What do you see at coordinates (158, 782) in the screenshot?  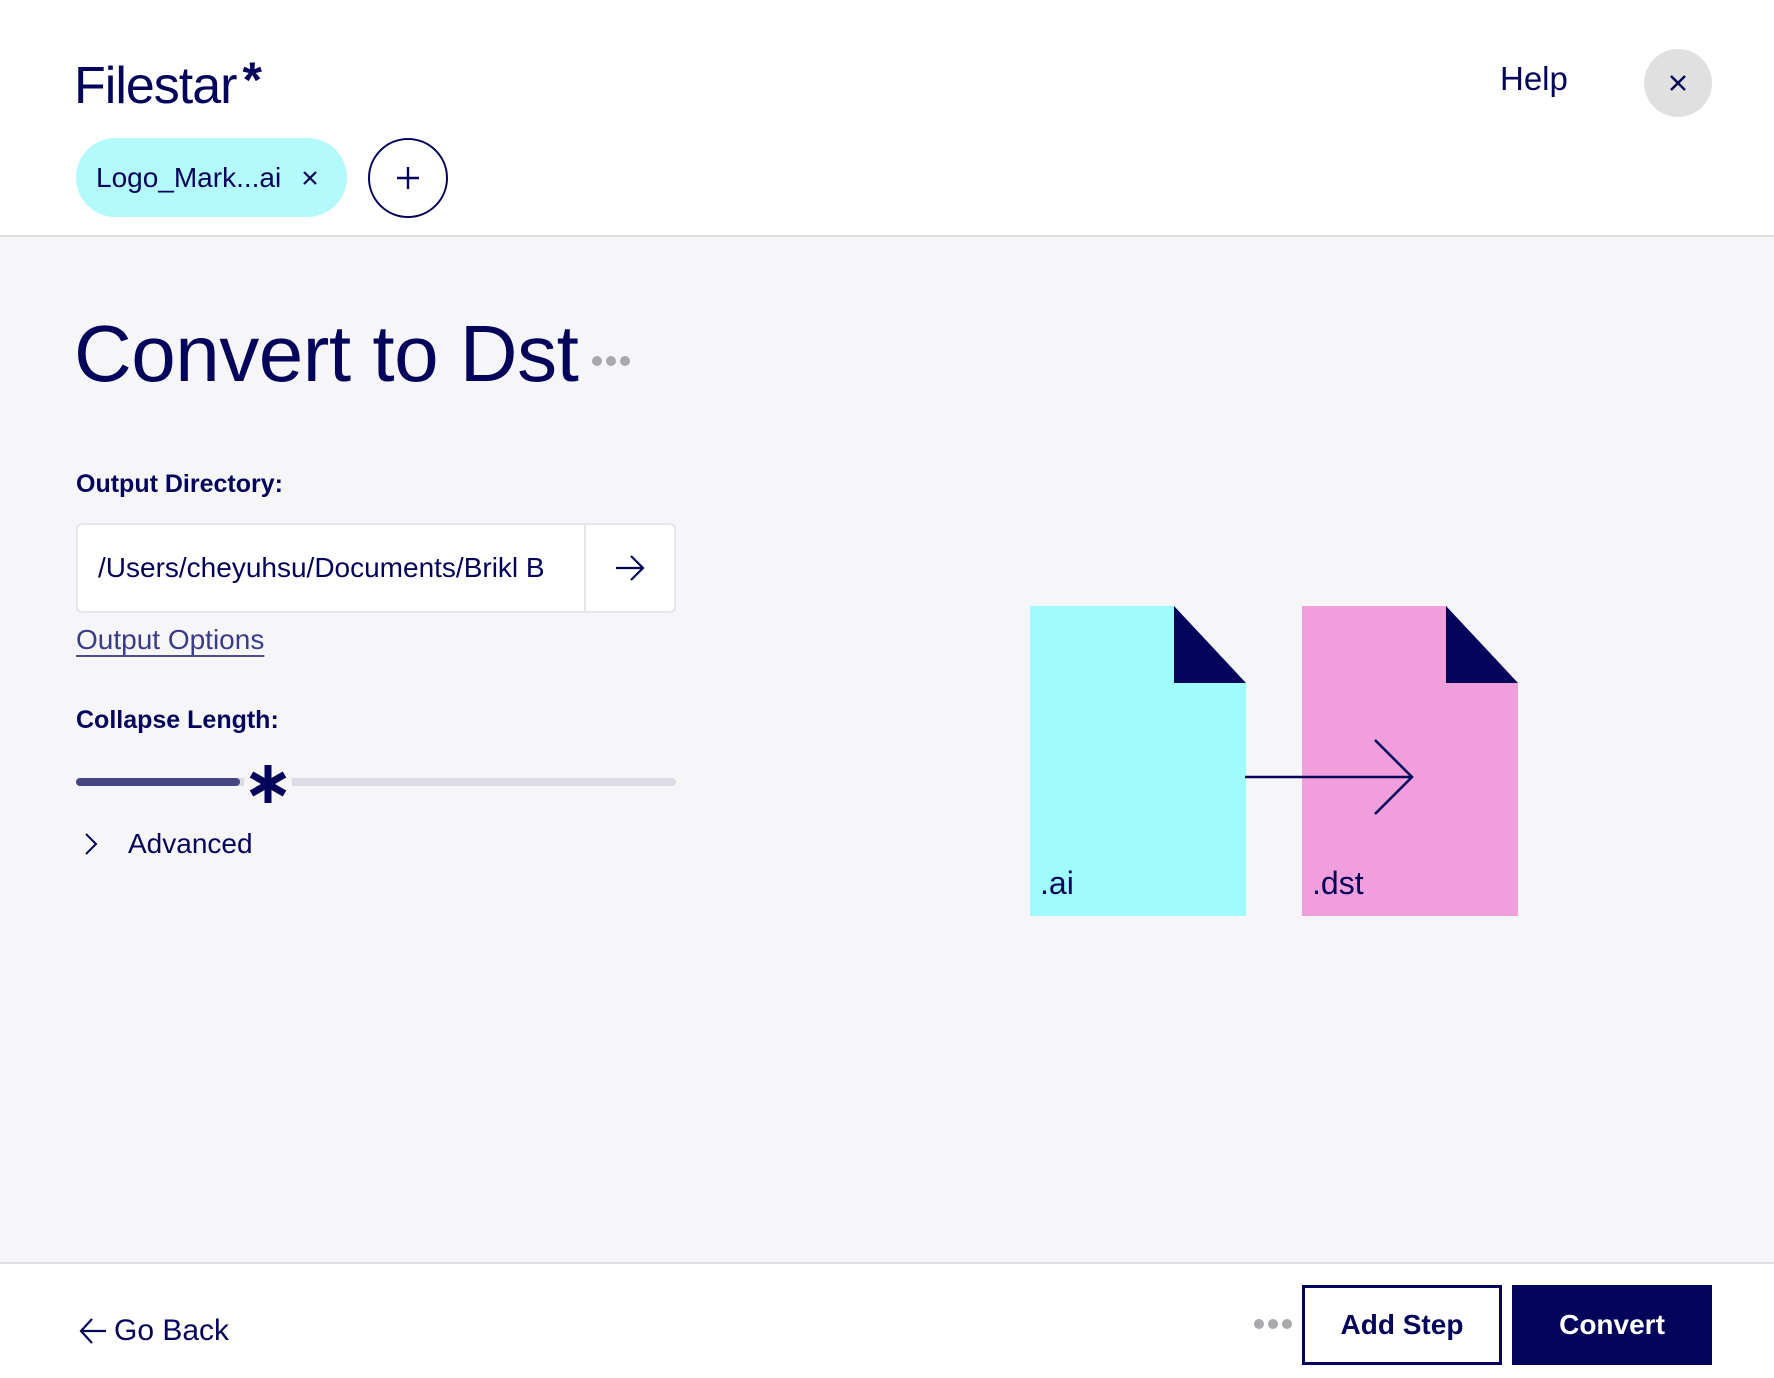 I see `slider-fill` at bounding box center [158, 782].